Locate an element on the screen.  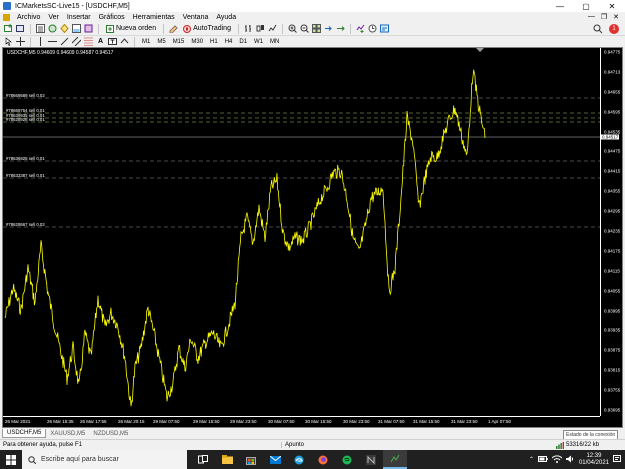
templates-icon is located at coordinates (384, 28).